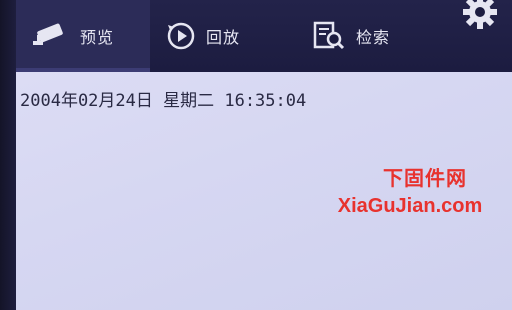 Image resolution: width=512 pixels, height=310 pixels. I want to click on settings-button, so click(480, 16).